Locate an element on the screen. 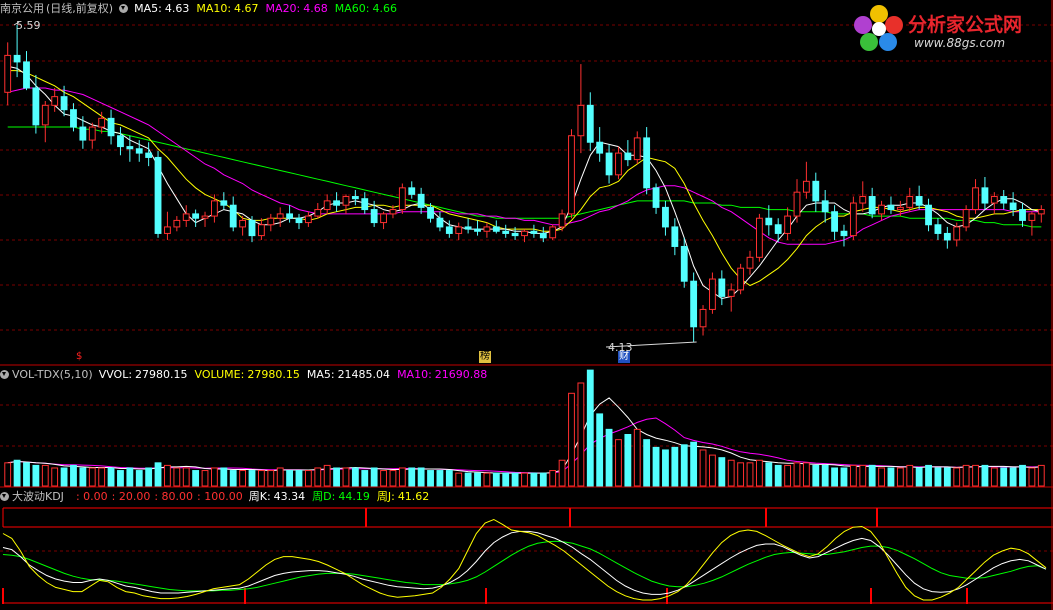 The image size is (1053, 610). period-label: (日线,前复权) is located at coordinates (79, 8).